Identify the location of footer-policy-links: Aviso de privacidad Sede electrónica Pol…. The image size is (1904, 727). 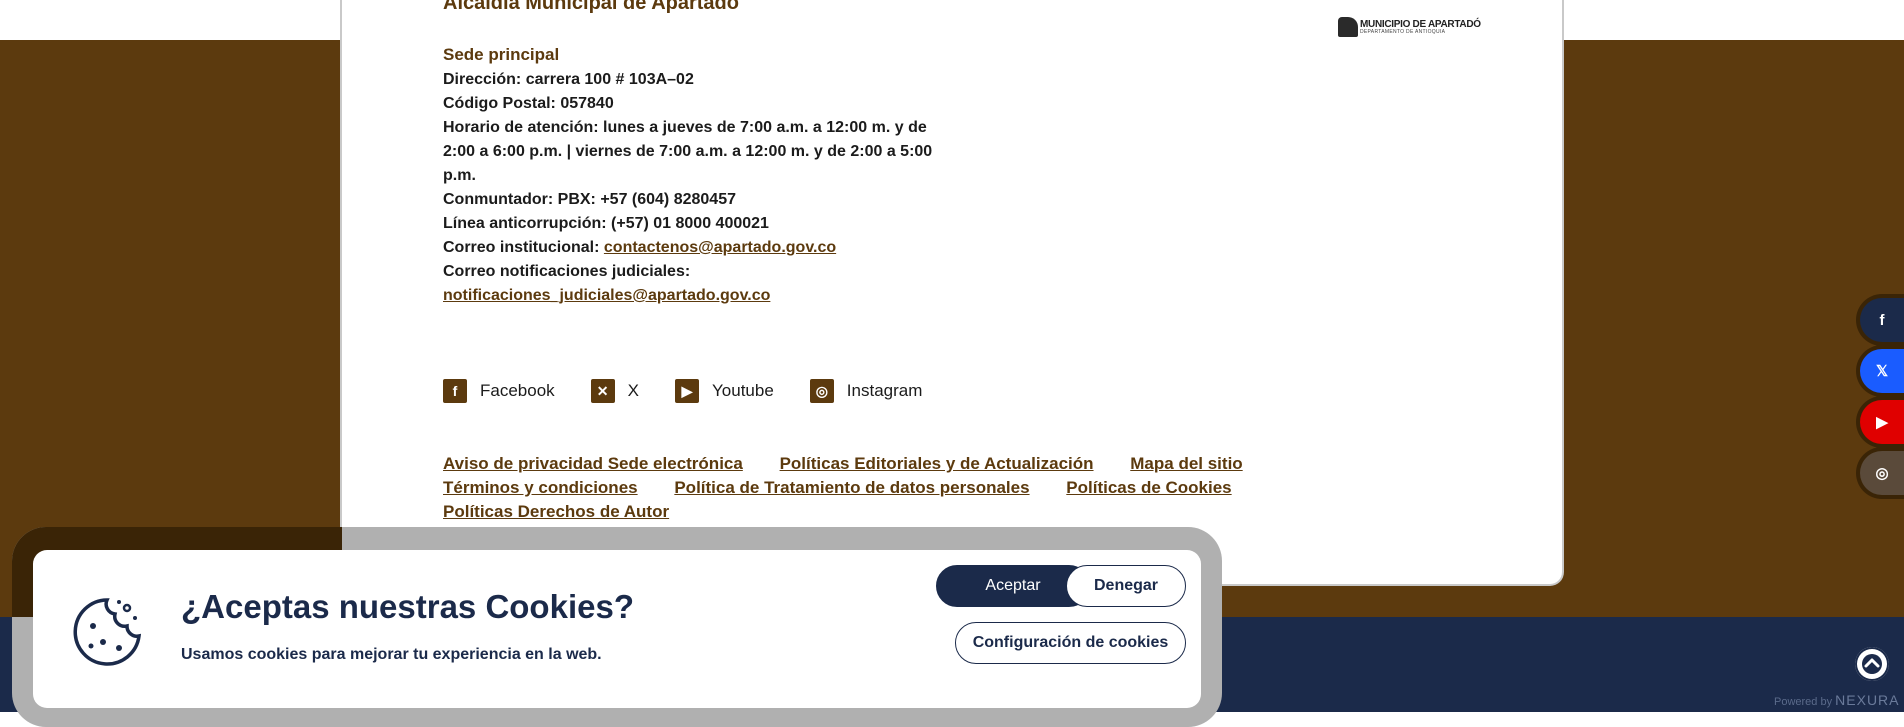
(893, 488).